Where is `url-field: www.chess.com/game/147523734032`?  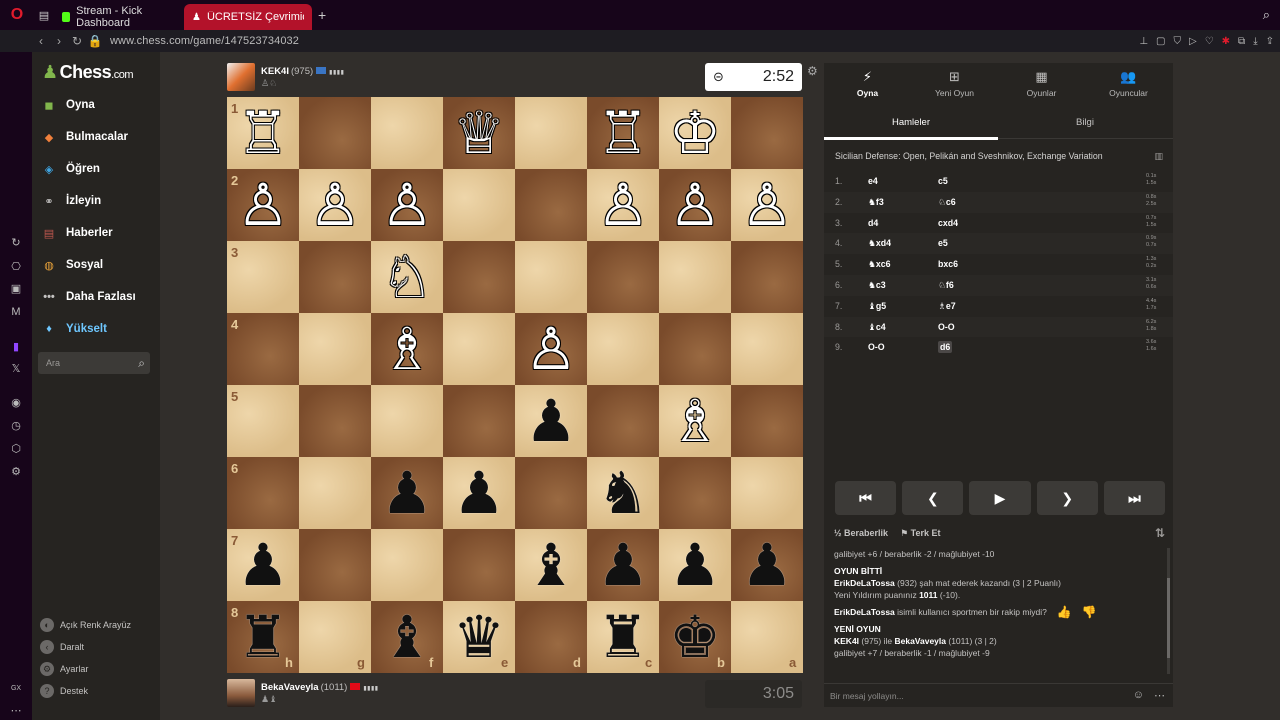
url-field: www.chess.com/game/147523734032 is located at coordinates (204, 41).